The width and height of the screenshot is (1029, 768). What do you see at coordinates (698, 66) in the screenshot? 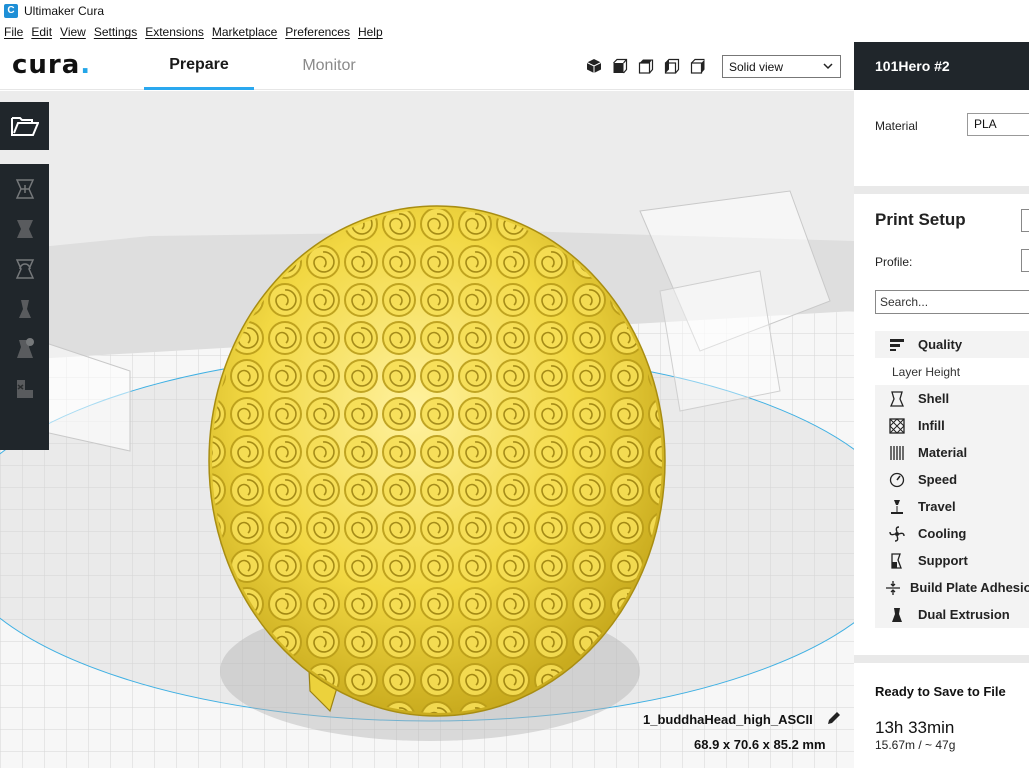
I see `right-view-icon` at bounding box center [698, 66].